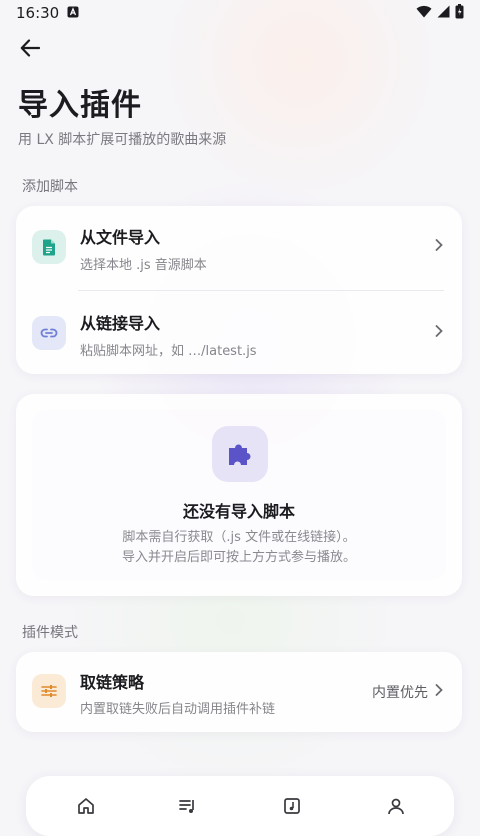 The image size is (480, 836). What do you see at coordinates (424, 13) in the screenshot?
I see `wifi-icon` at bounding box center [424, 13].